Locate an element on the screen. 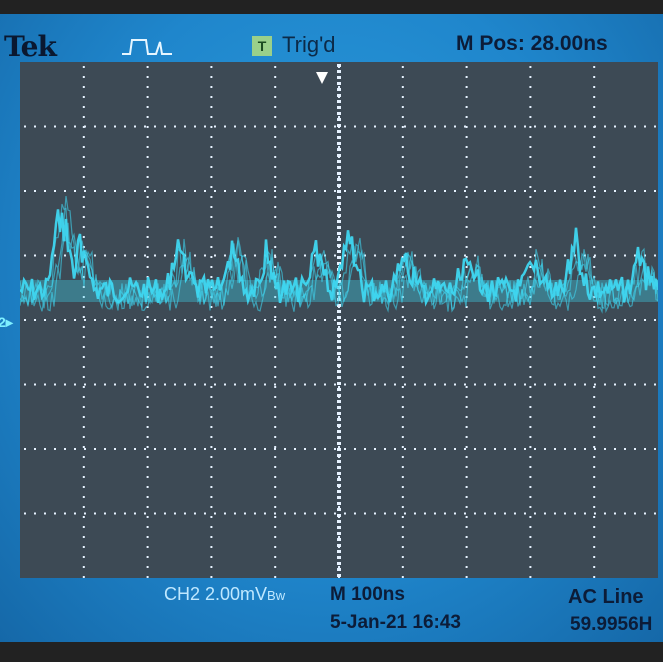  trigger-status: Trig'd is located at coordinates (309, 44).